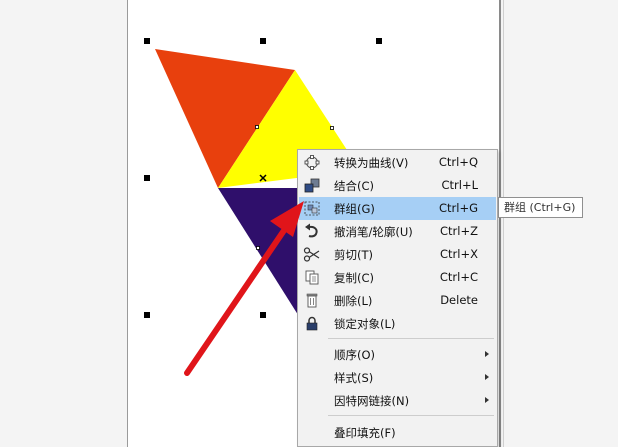 The image size is (618, 447). I want to click on group-icon, so click(312, 208).